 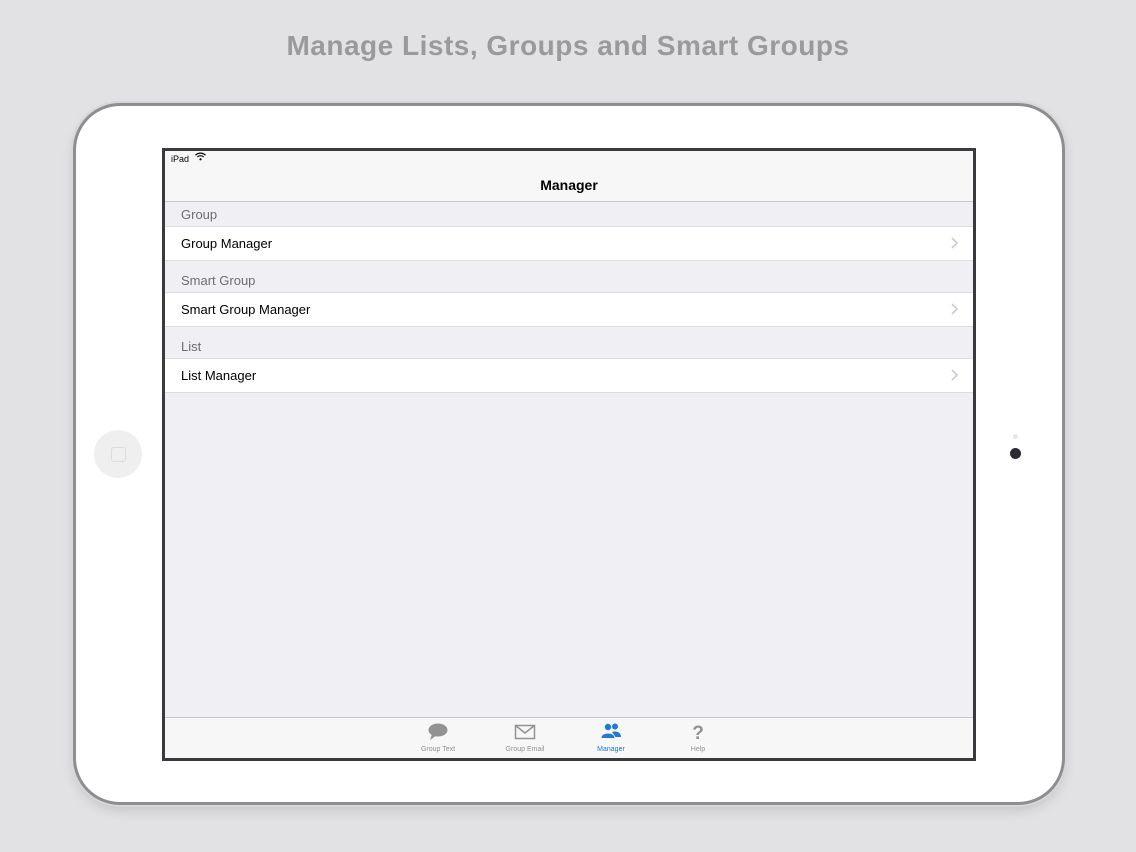 I want to click on group-manager-row: Group Manager, so click(x=569, y=243).